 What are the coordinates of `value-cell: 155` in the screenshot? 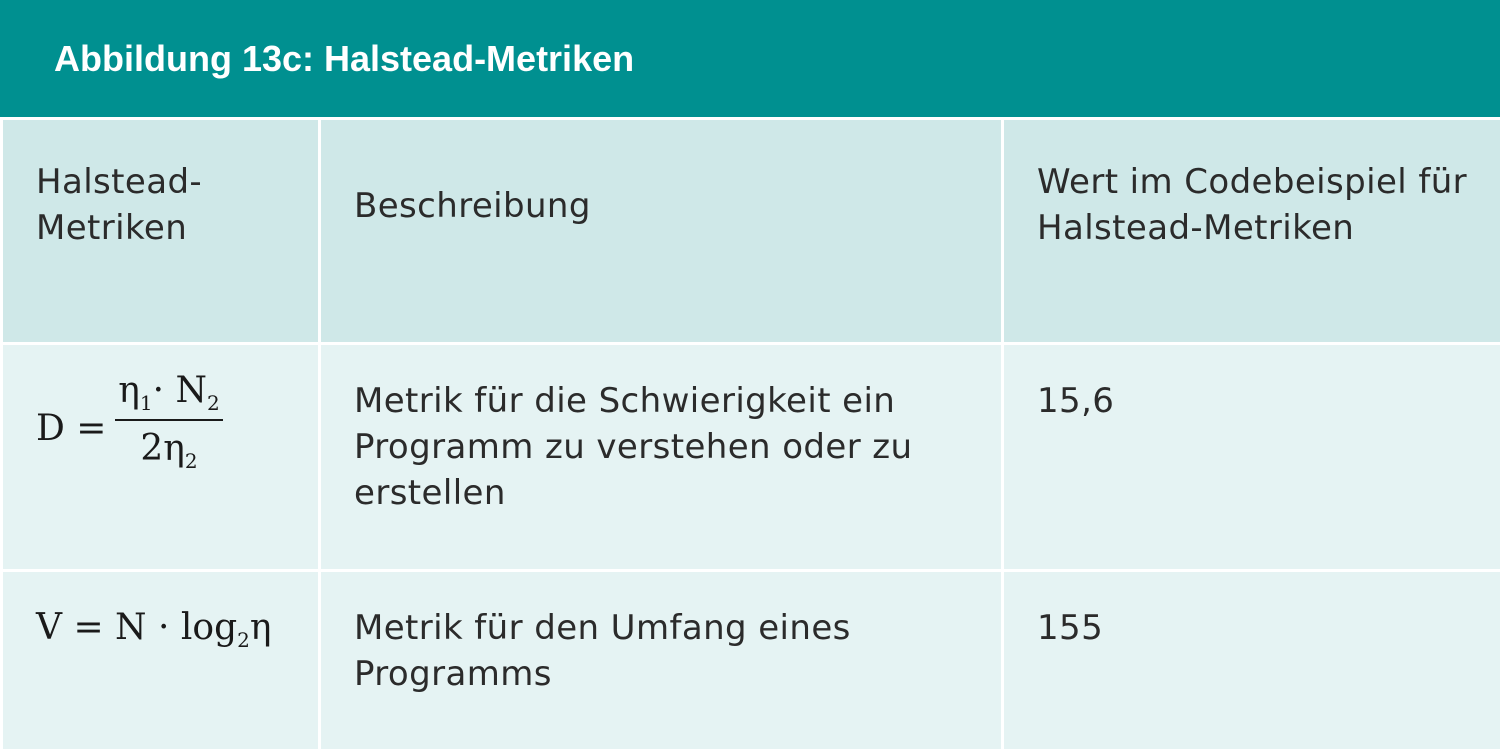 It's located at (1251, 661).